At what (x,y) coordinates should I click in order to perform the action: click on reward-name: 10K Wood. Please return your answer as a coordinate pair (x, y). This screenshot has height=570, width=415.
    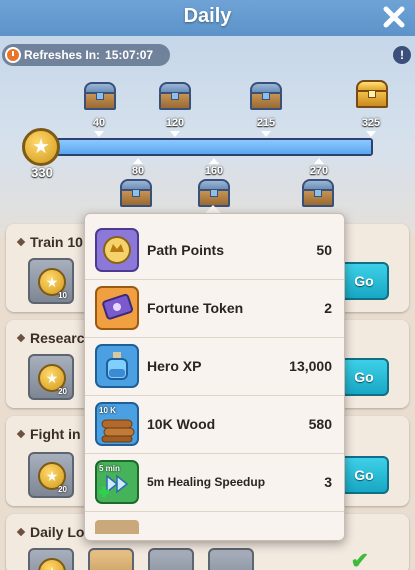
    Looking at the image, I should click on (181, 424).